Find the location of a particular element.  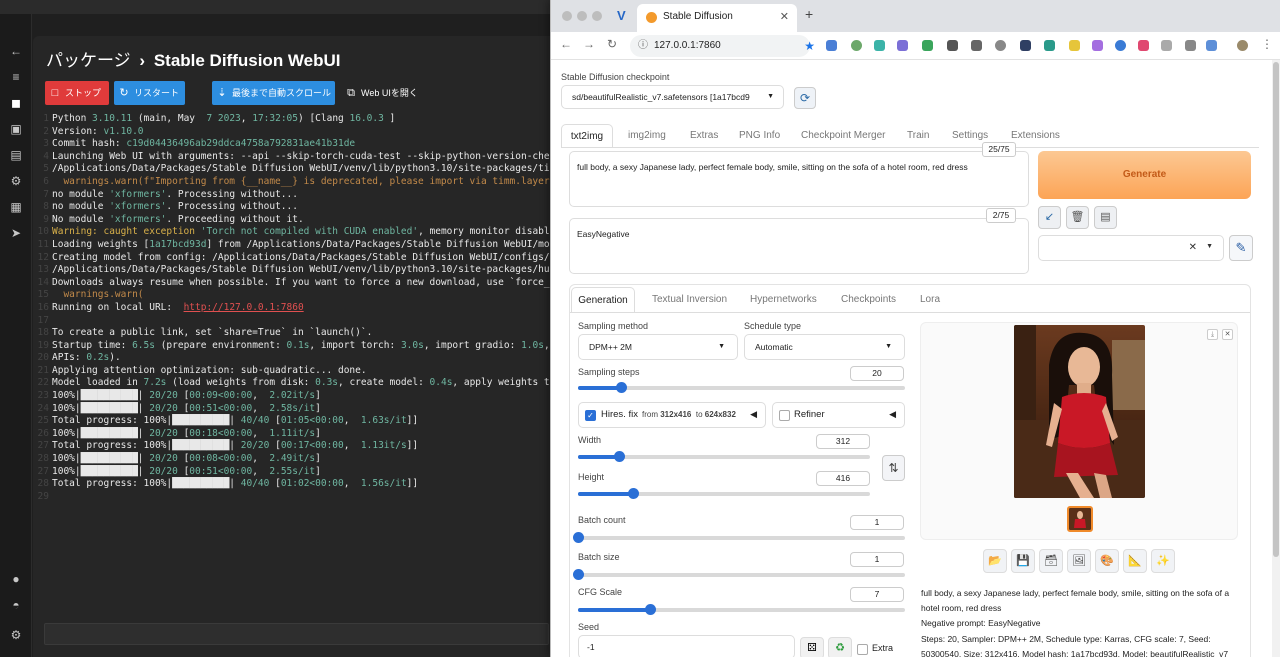

minimize-window-icon is located at coordinates (582, 16).